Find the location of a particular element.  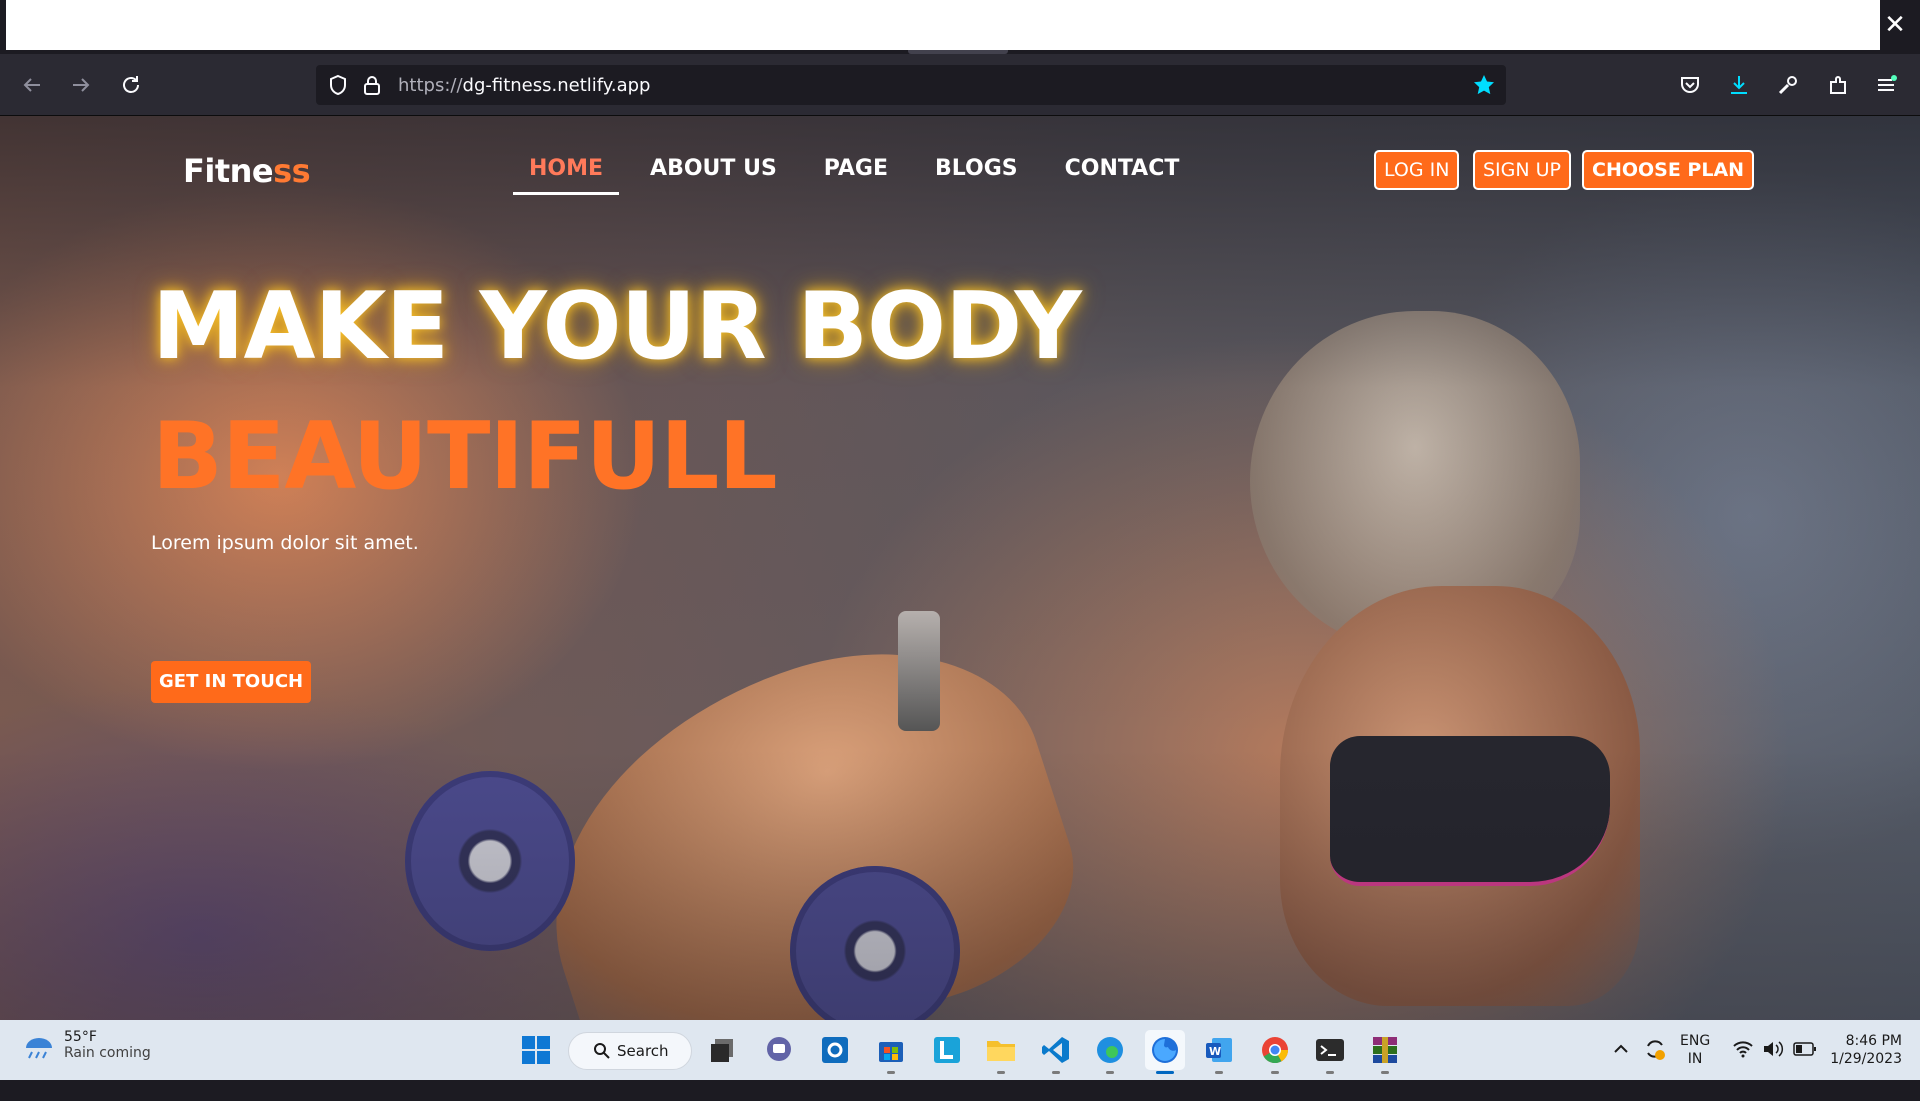

rain-cloud-icon is located at coordinates (39, 1048).